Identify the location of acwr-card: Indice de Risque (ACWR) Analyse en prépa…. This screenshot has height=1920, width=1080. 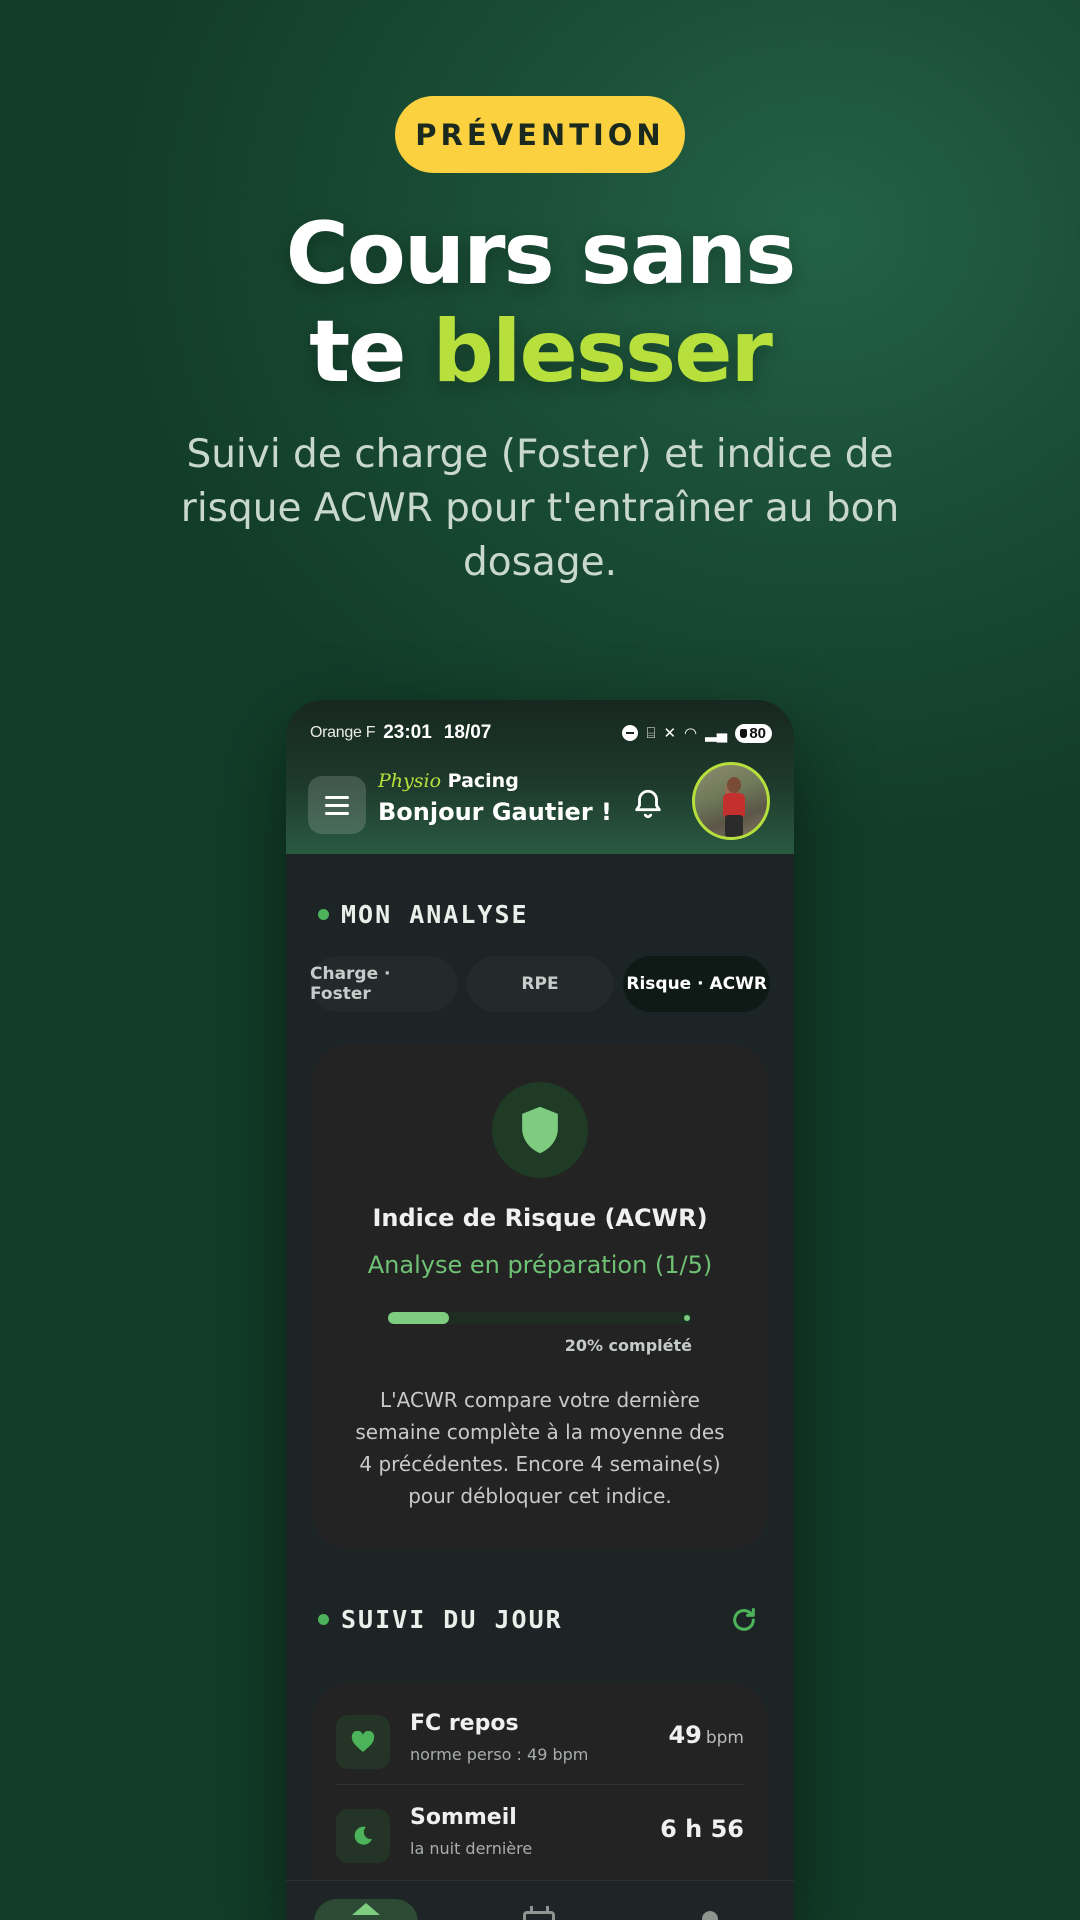
(540, 1297).